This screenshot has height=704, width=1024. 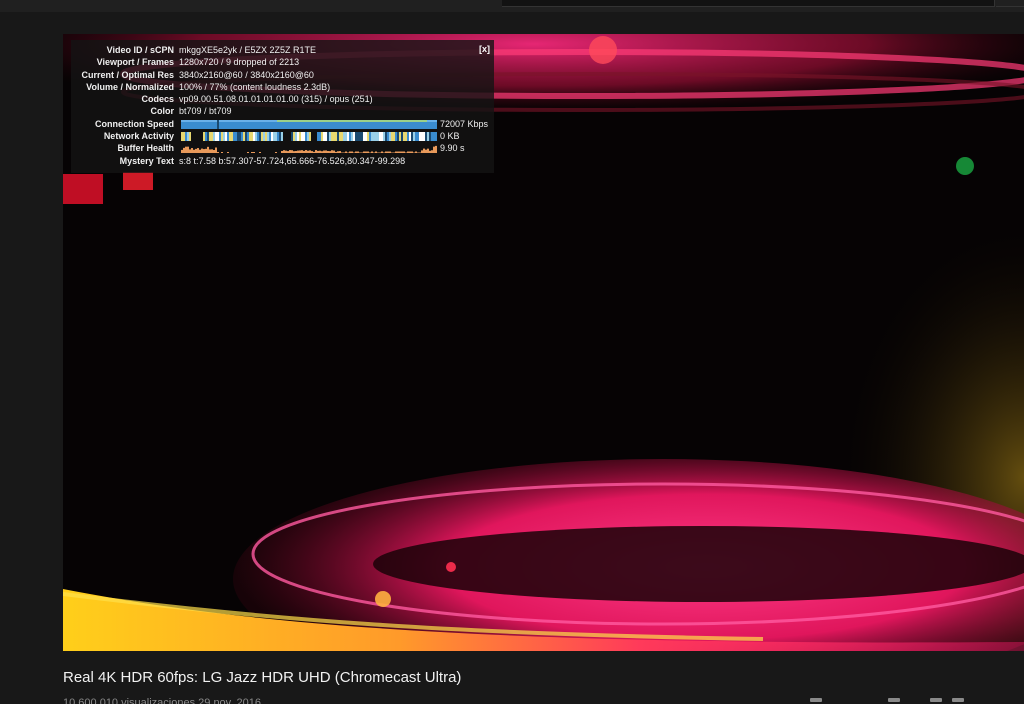 I want to click on network-activity-graph, so click(x=309, y=137).